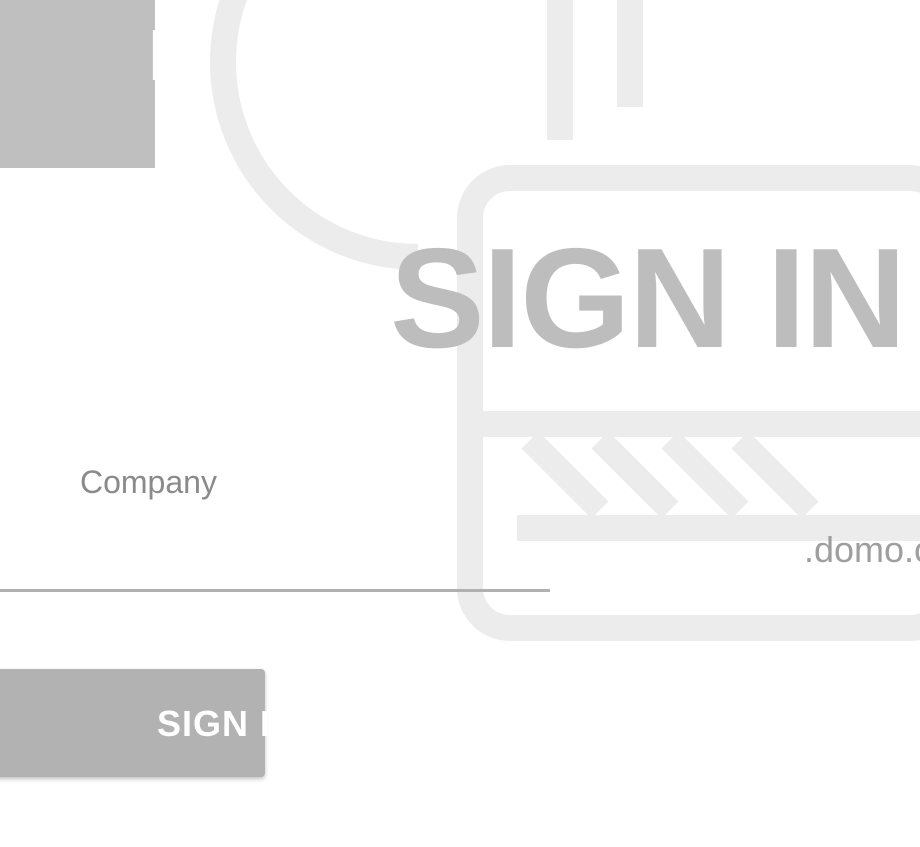  Describe the element at coordinates (228, 723) in the screenshot. I see `sign-in-button-label: SIGN IN` at that location.